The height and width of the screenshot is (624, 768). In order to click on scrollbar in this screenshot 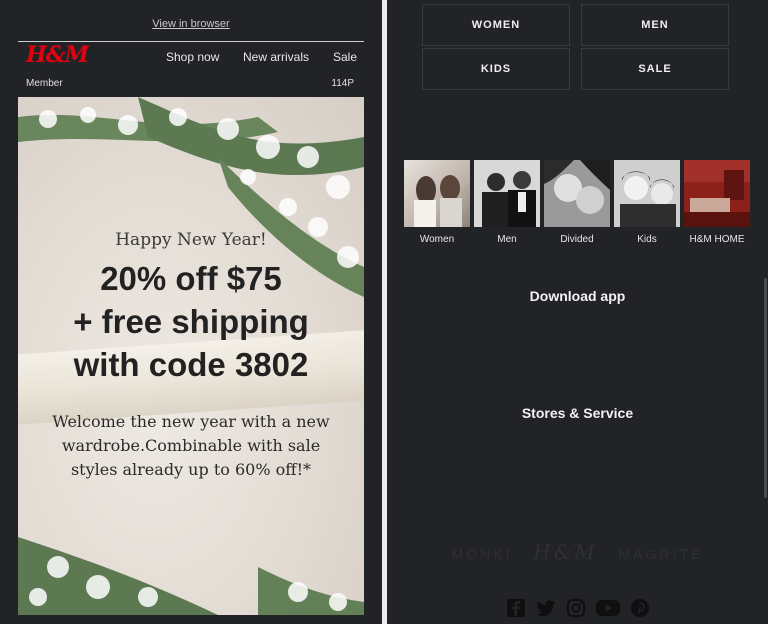, I will do `click(765, 388)`.